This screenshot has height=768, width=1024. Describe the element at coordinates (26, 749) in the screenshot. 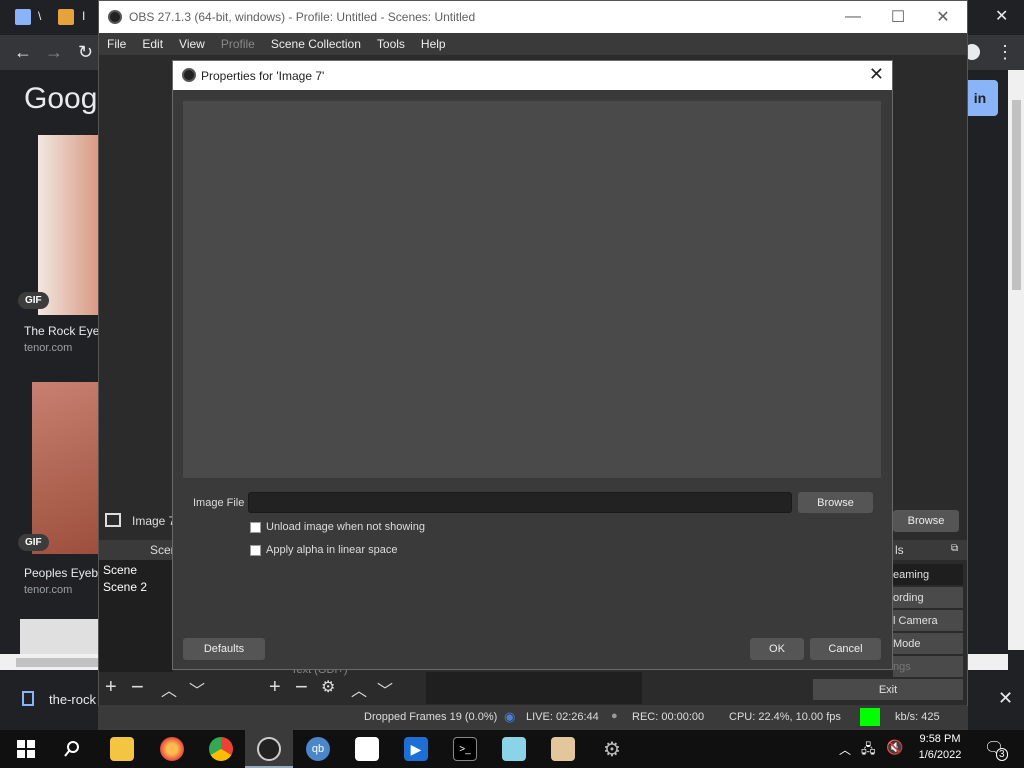

I see `start-windows-icon` at that location.